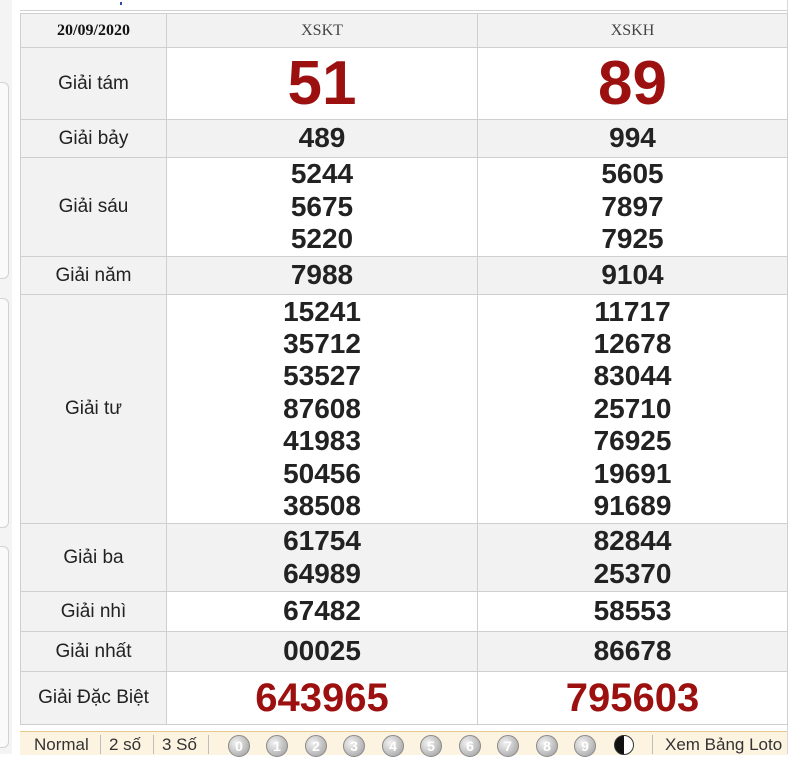 The width and height of the screenshot is (800, 757). I want to click on prize-label: Giải năm, so click(93, 275).